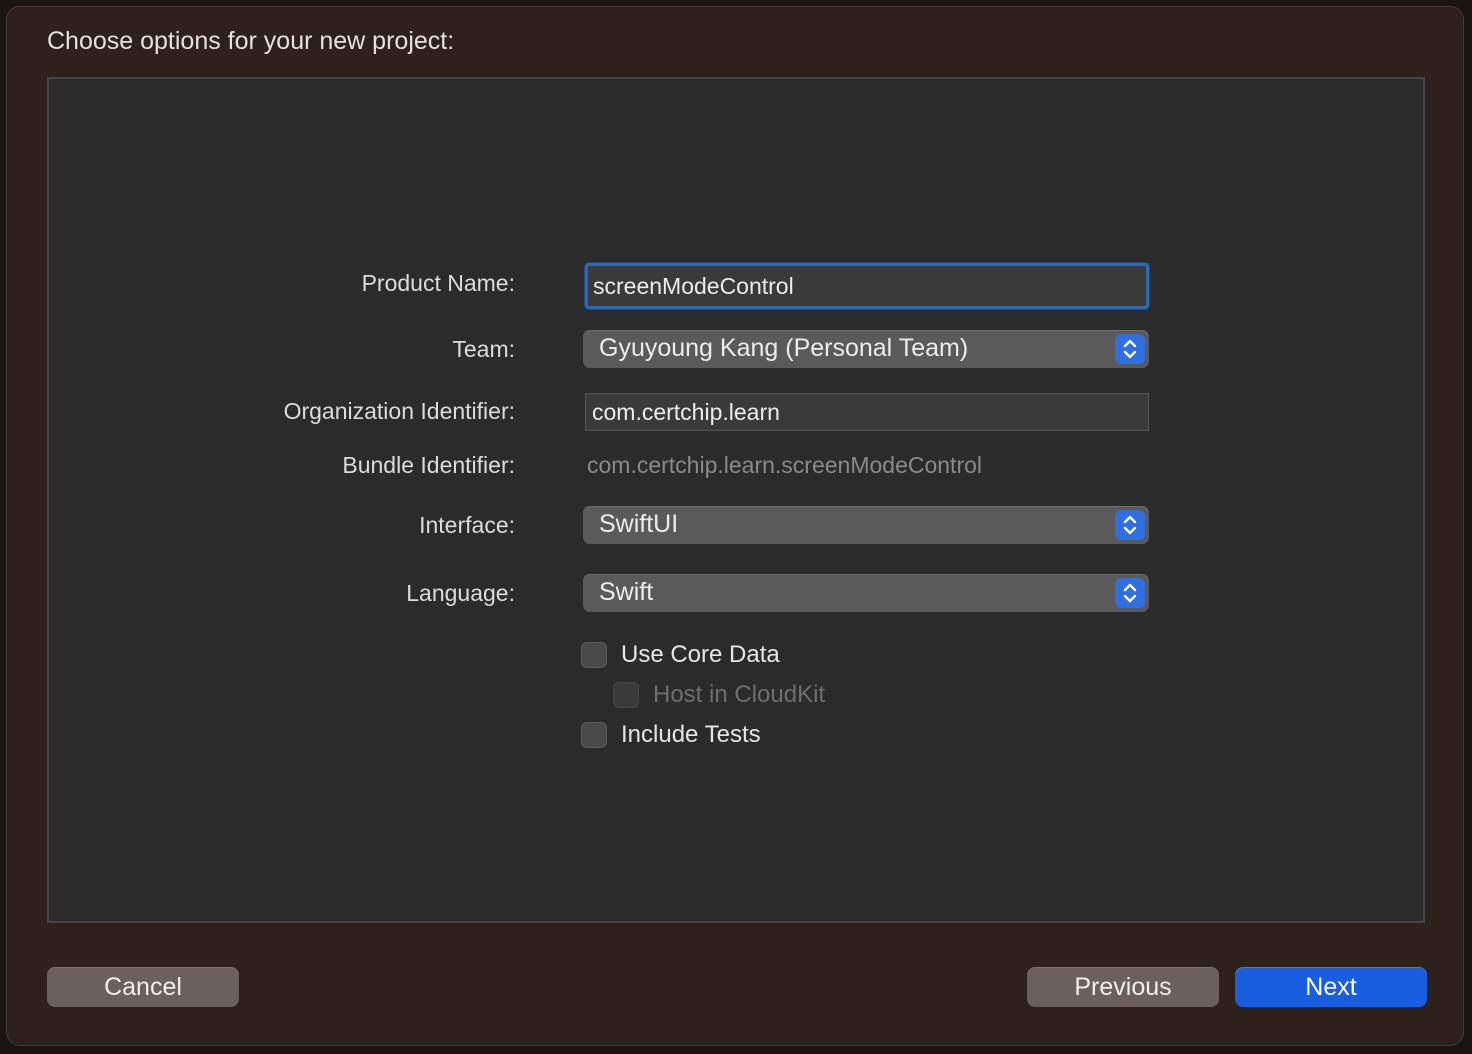 Image resolution: width=1472 pixels, height=1054 pixels. What do you see at coordinates (691, 734) in the screenshot?
I see `include-tests-label: Include Tests` at bounding box center [691, 734].